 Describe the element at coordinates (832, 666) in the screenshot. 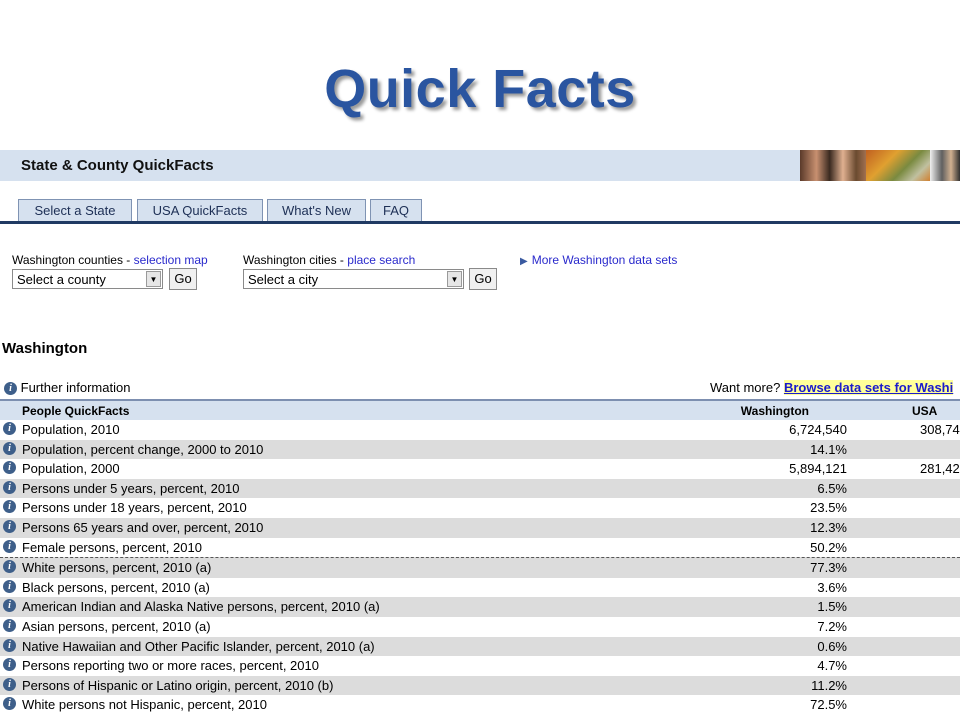

I see `row-value-washington: 4.7%` at that location.